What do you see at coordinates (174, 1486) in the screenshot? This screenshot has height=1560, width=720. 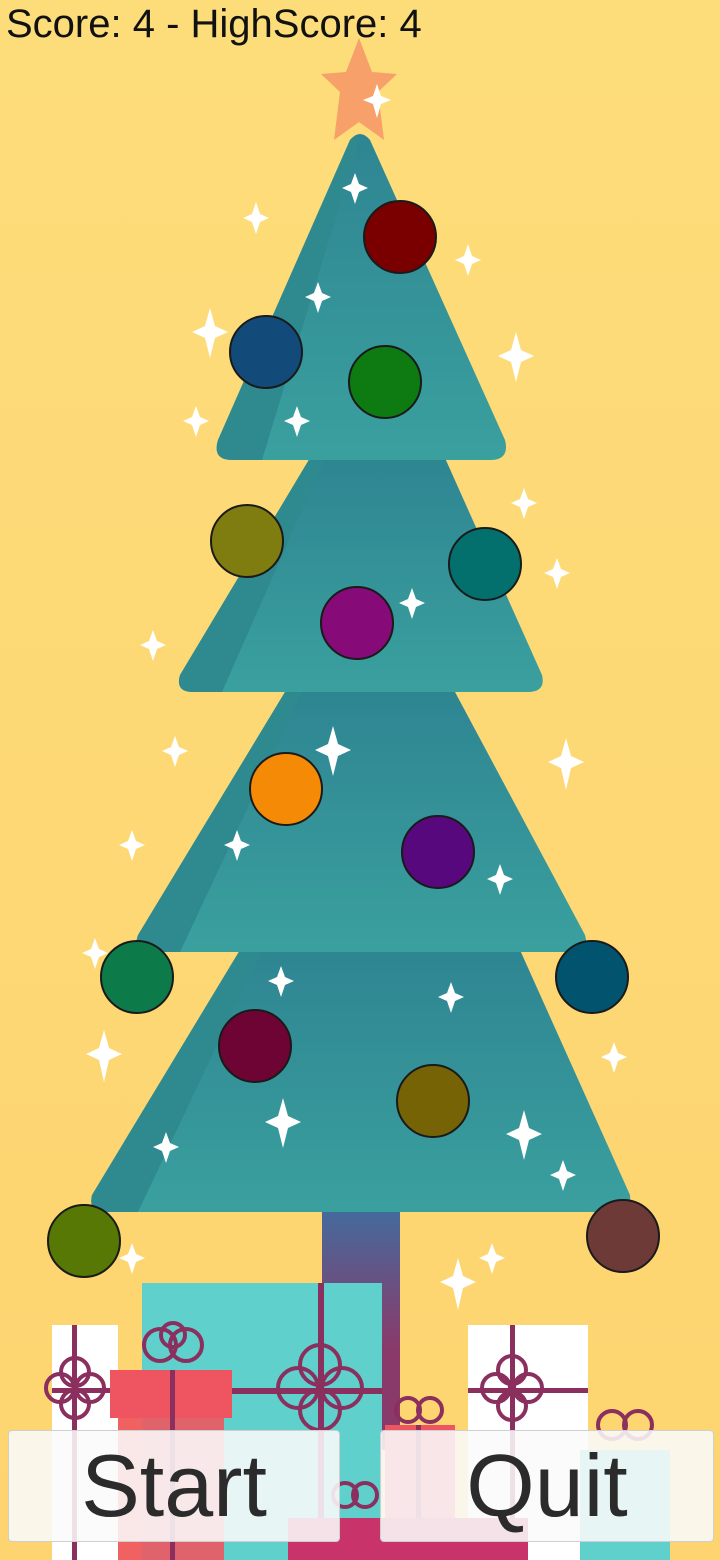 I see `start-button: Start` at bounding box center [174, 1486].